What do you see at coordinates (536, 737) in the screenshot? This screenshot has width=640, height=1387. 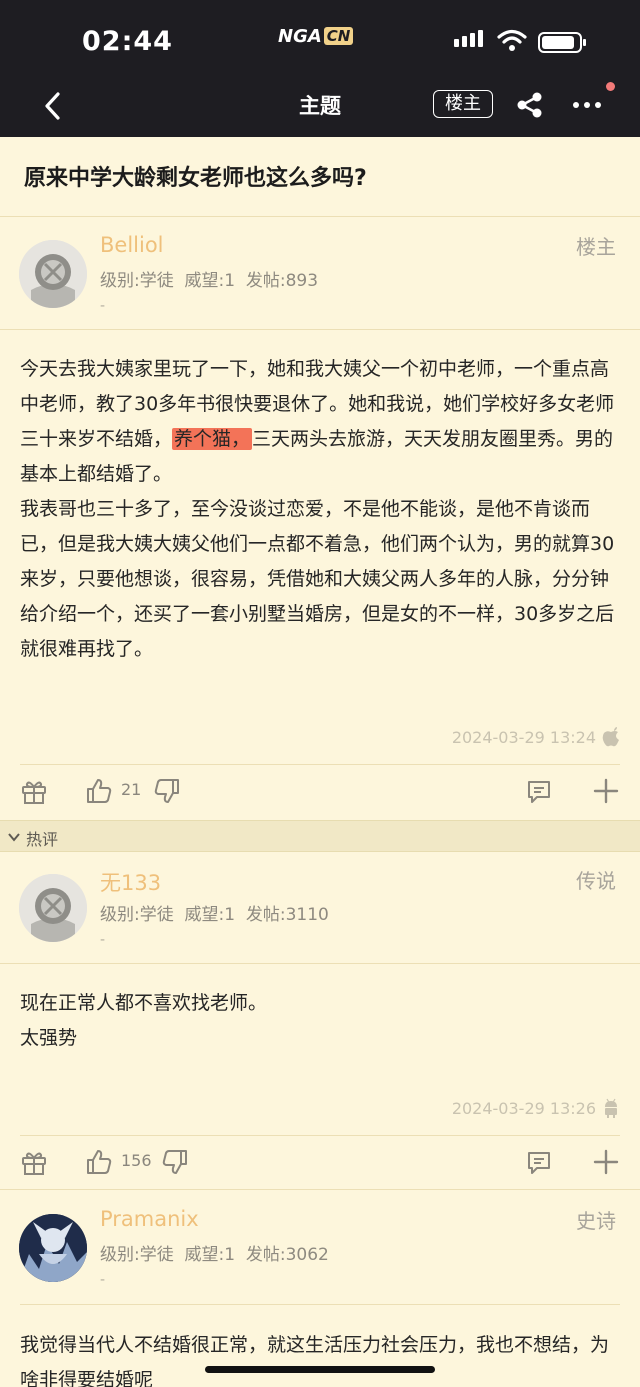 I see `post-timestamp: 2024-03-29 13:24` at bounding box center [536, 737].